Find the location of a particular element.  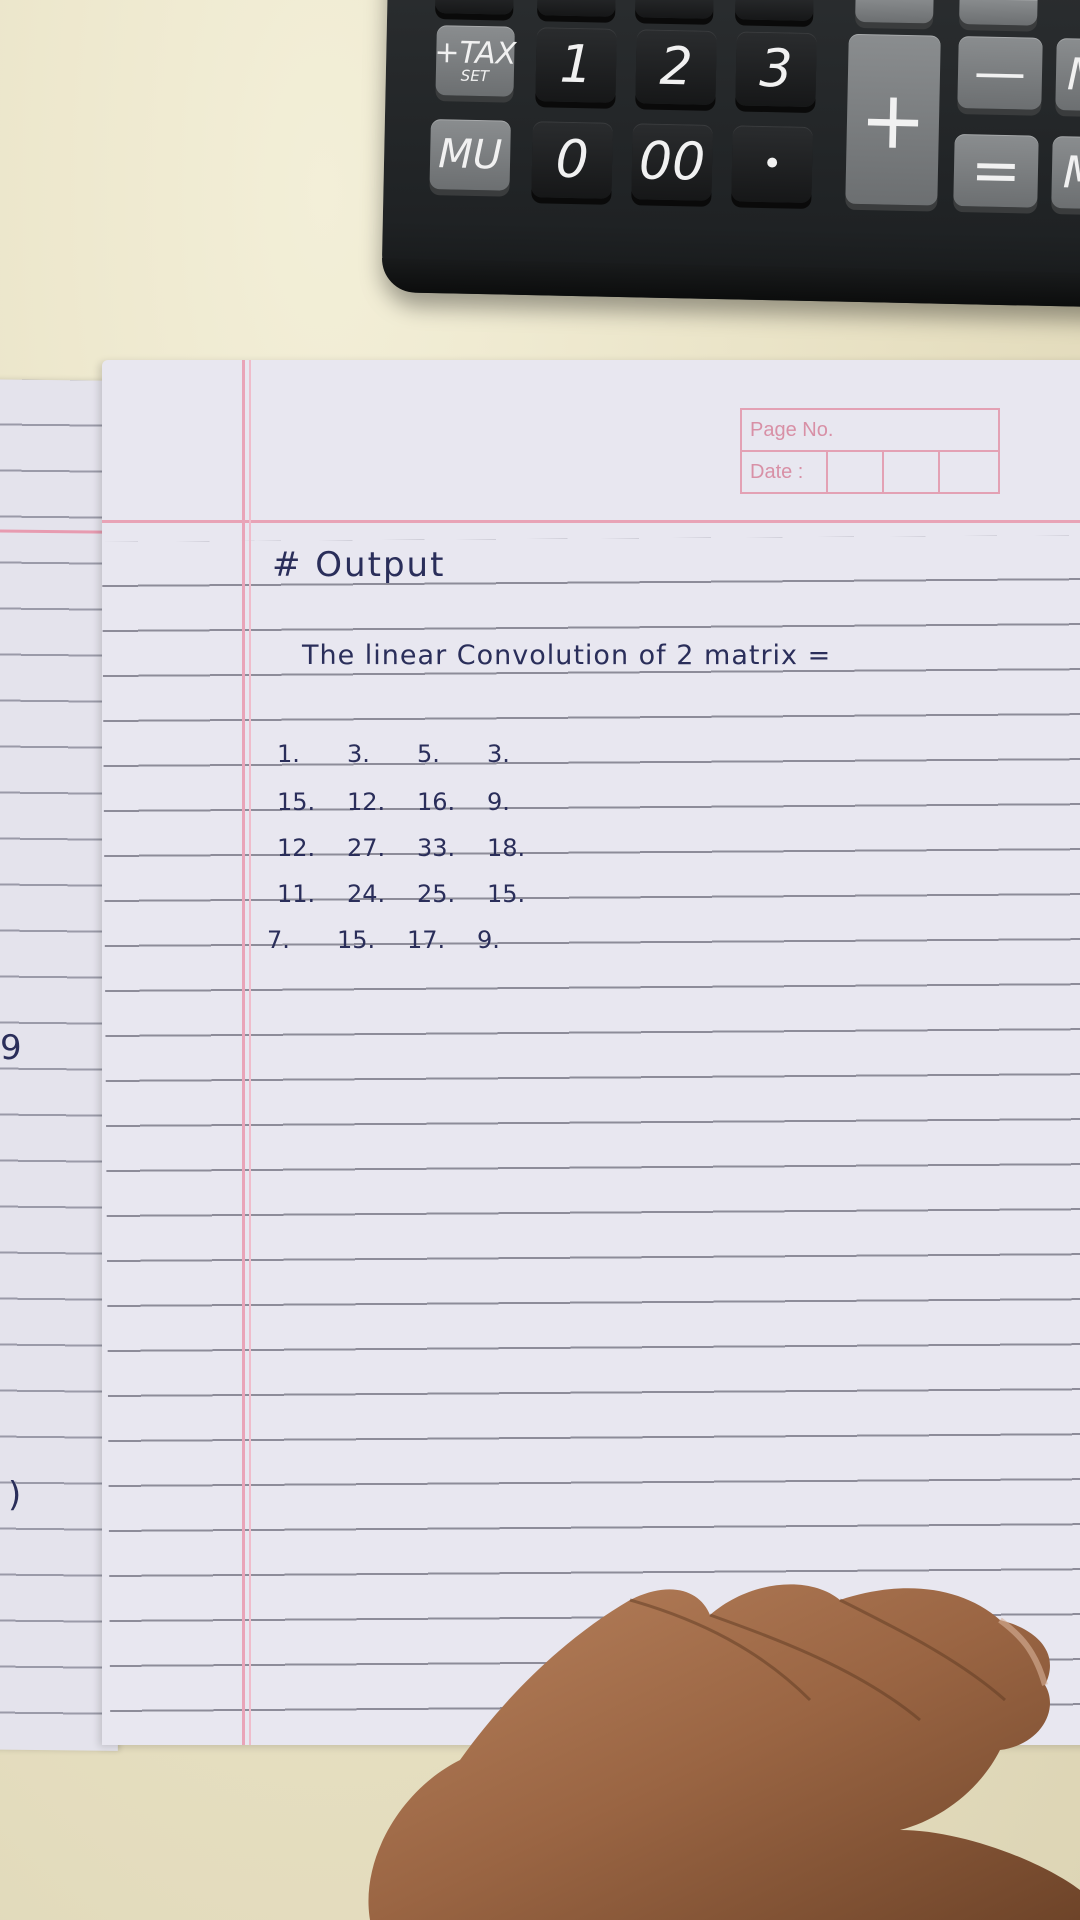

matrix-row: 11. 24. 25. 15. is located at coordinates (417, 894).